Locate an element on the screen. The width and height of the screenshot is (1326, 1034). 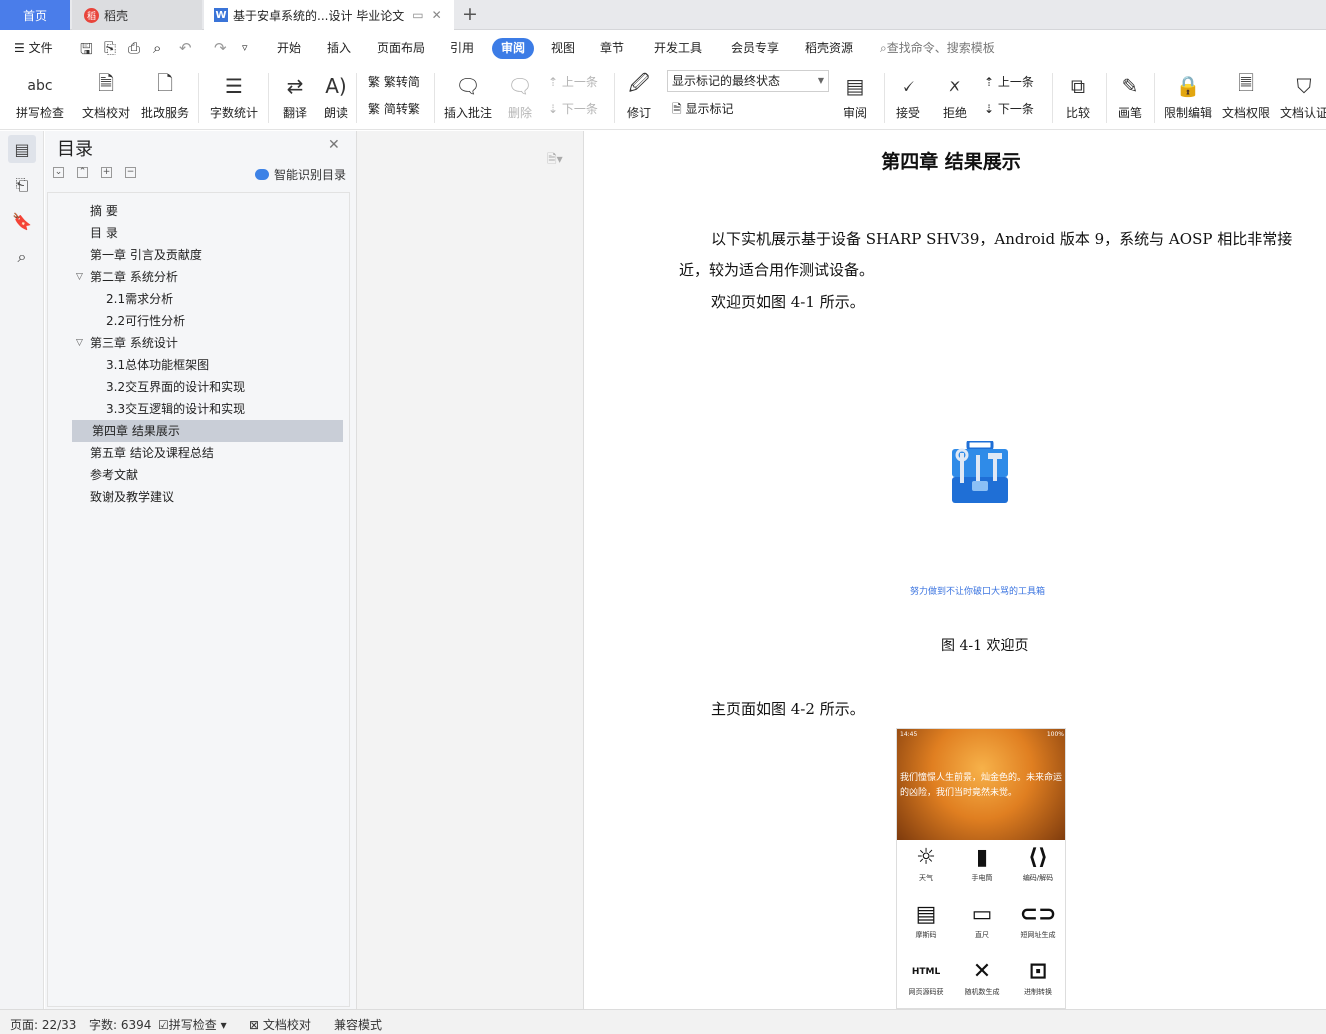
phone-tool-label: 手电筒 is located at coordinates (982, 878).